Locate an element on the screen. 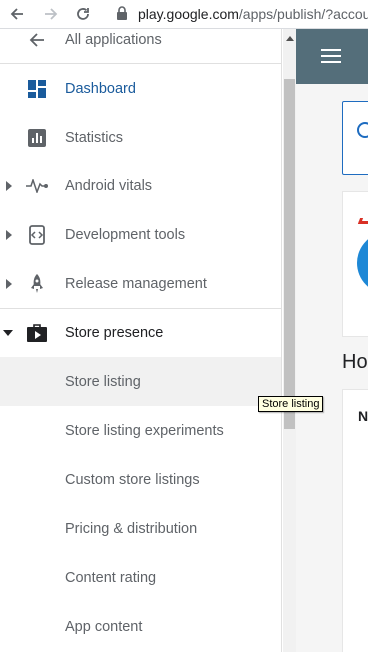  reload-icon is located at coordinates (83, 14).